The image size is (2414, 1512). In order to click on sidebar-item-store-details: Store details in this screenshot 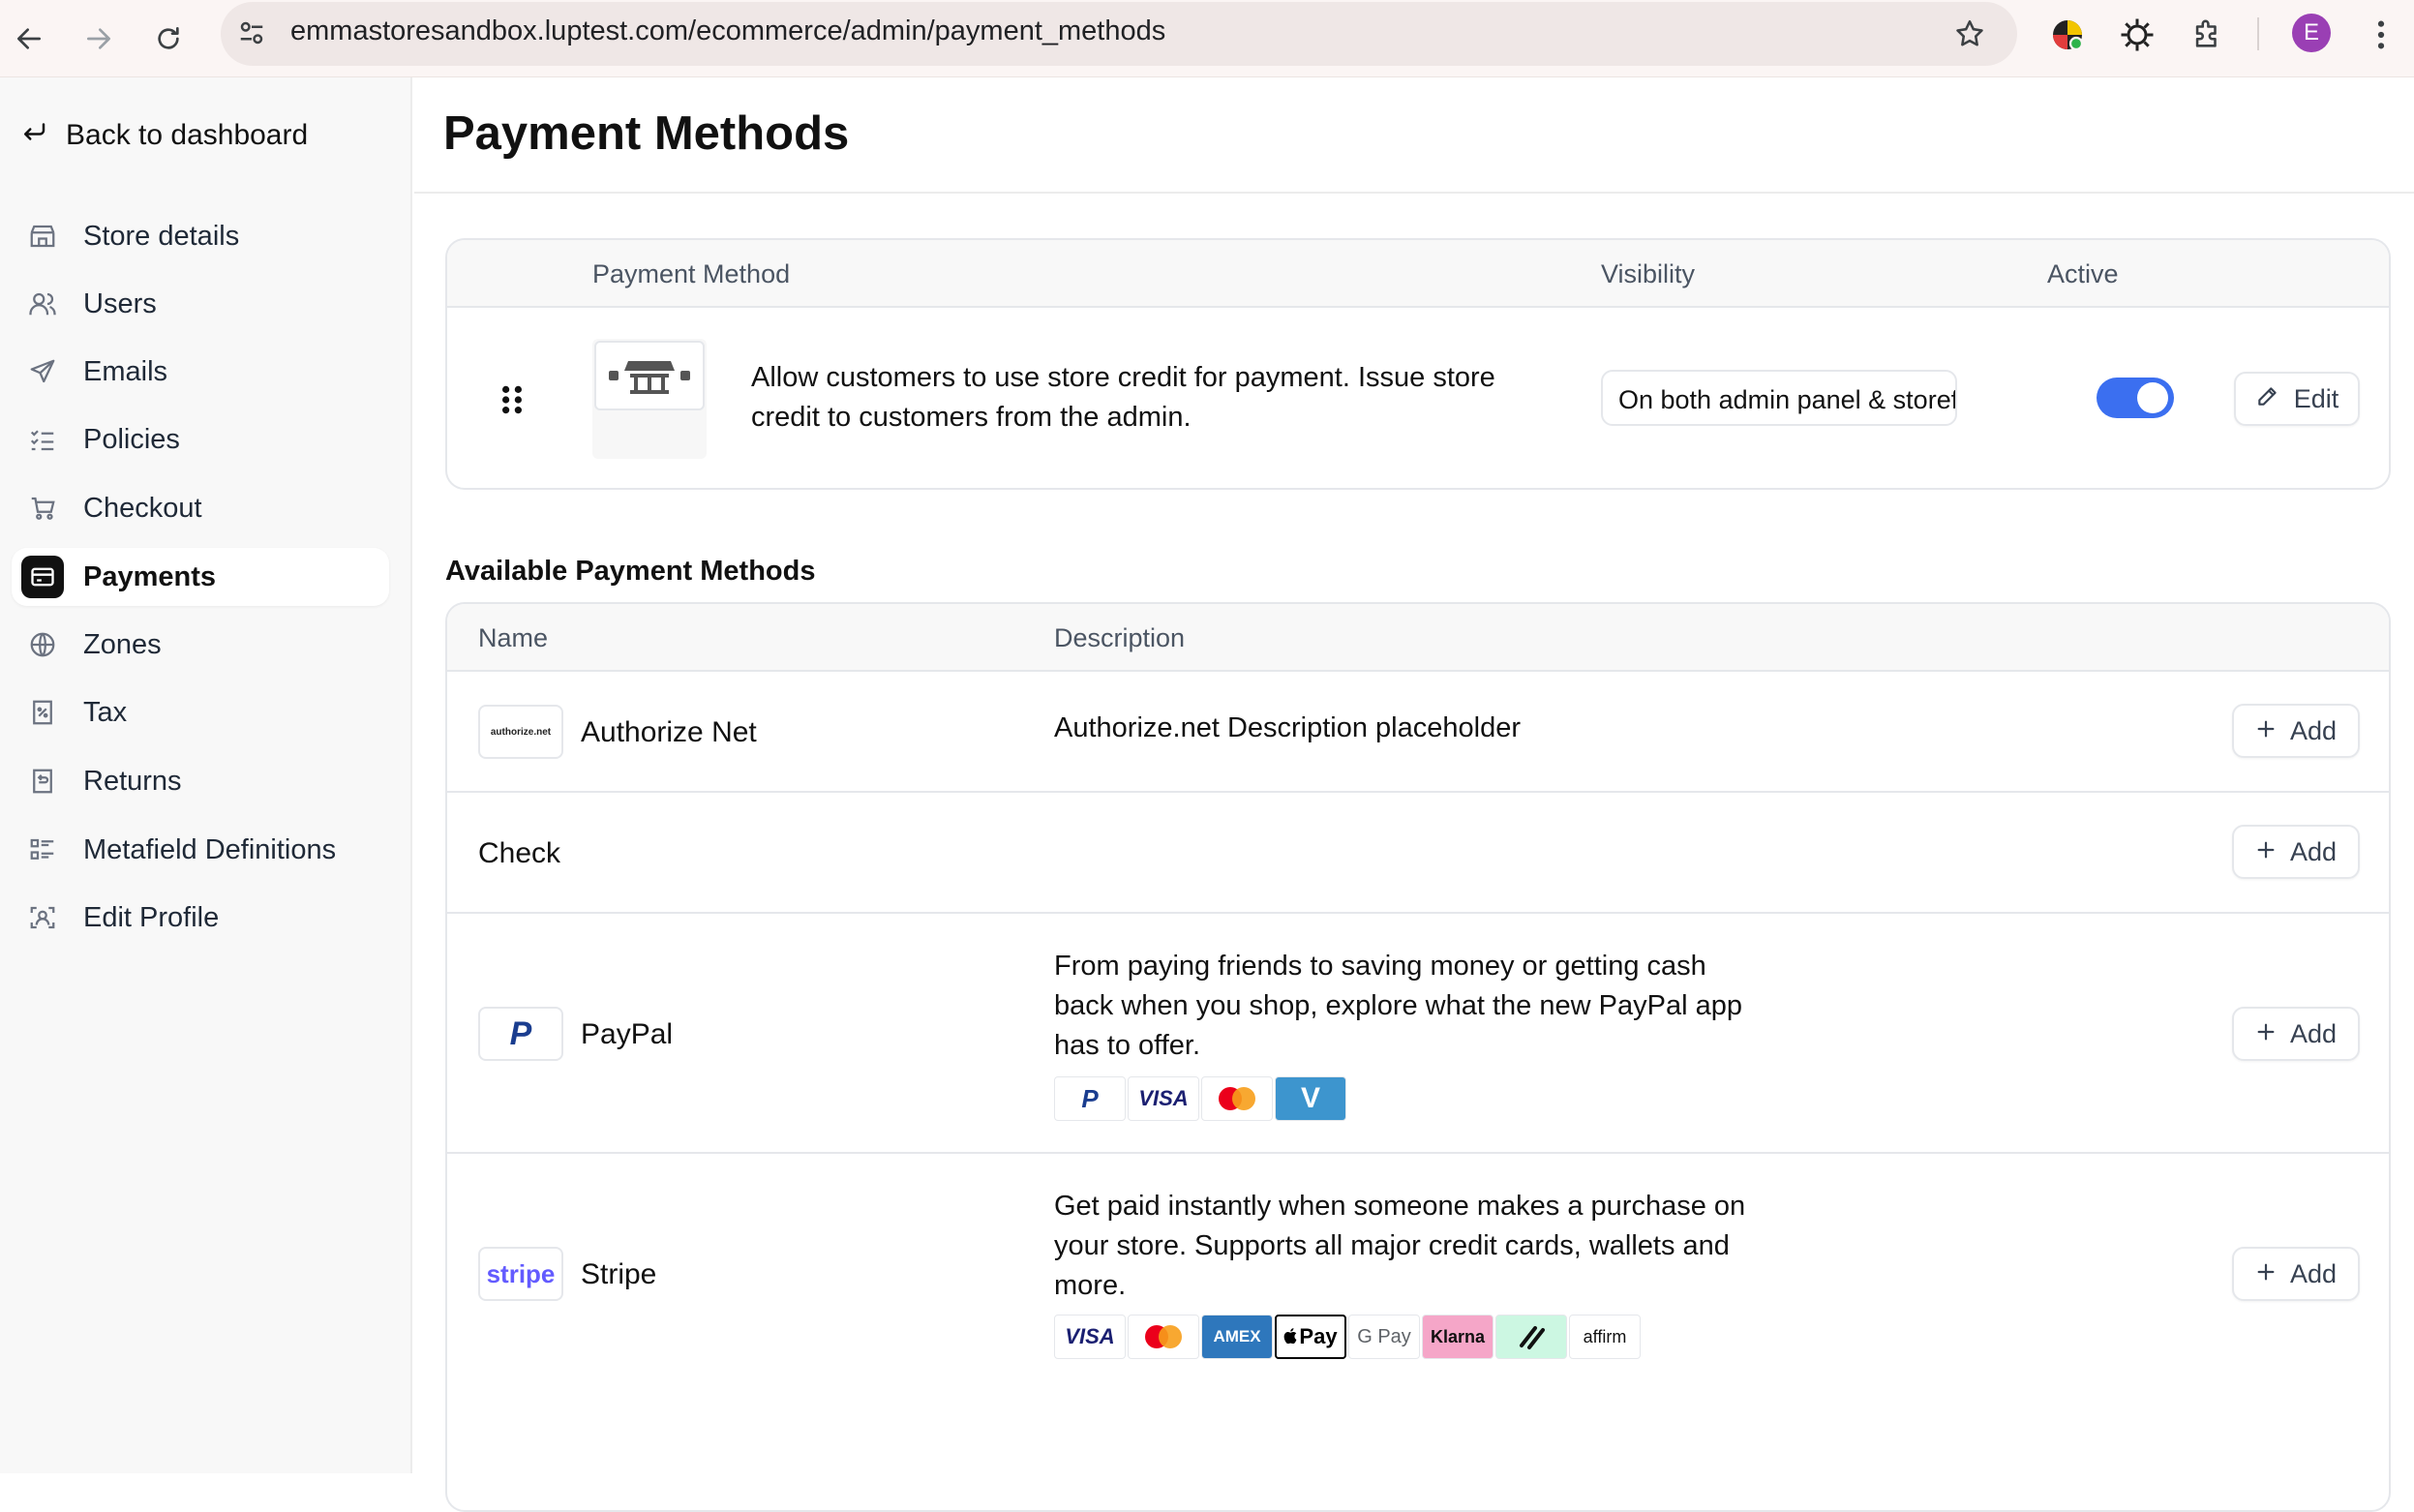, I will do `click(200, 236)`.